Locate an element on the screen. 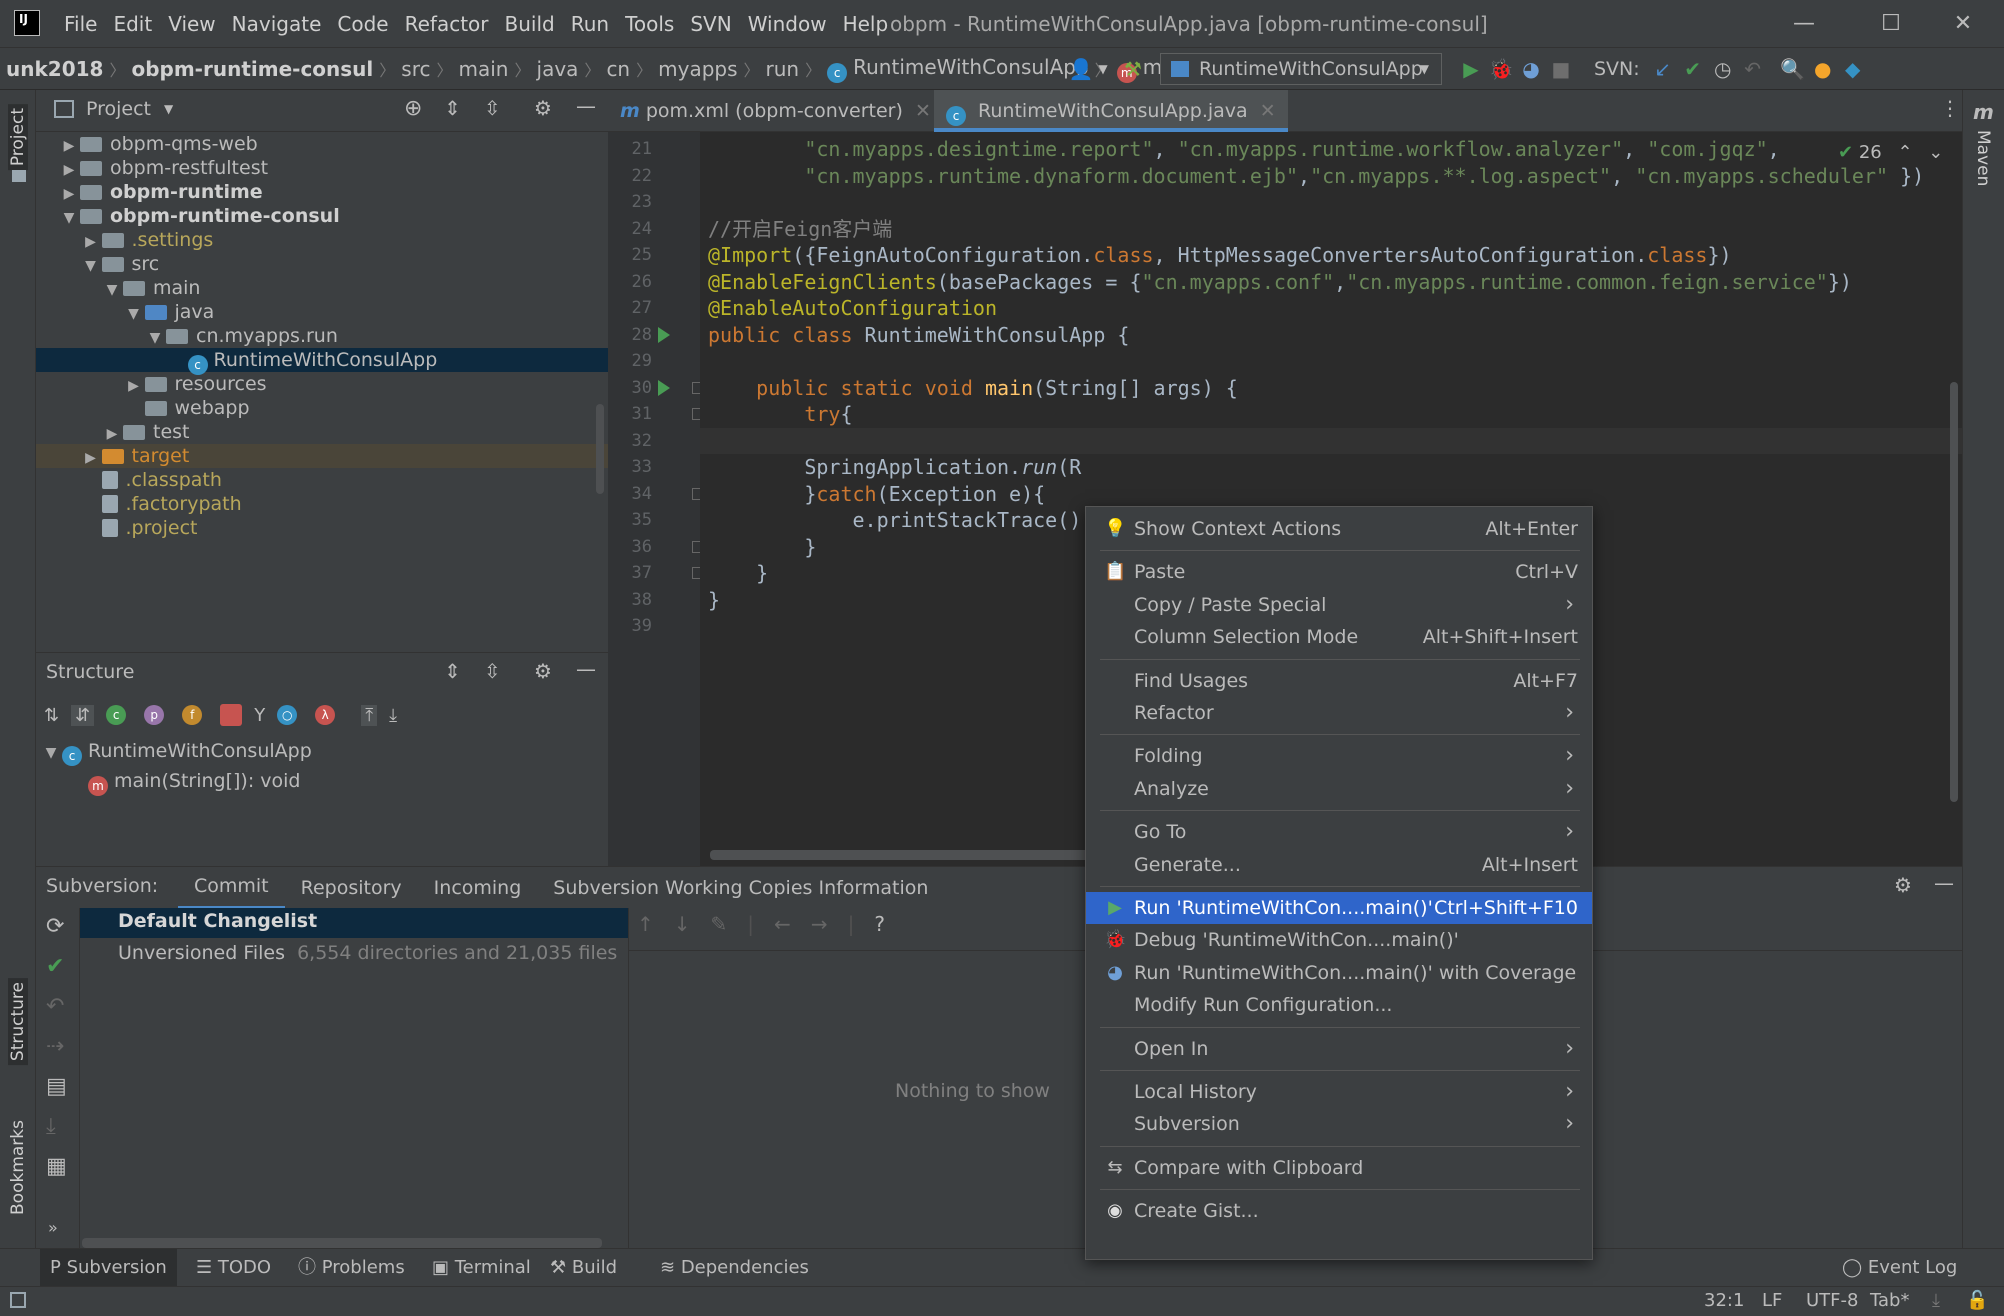 The width and height of the screenshot is (2004, 1316). more-tabs-icon: ⋮ is located at coordinates (1950, 108).